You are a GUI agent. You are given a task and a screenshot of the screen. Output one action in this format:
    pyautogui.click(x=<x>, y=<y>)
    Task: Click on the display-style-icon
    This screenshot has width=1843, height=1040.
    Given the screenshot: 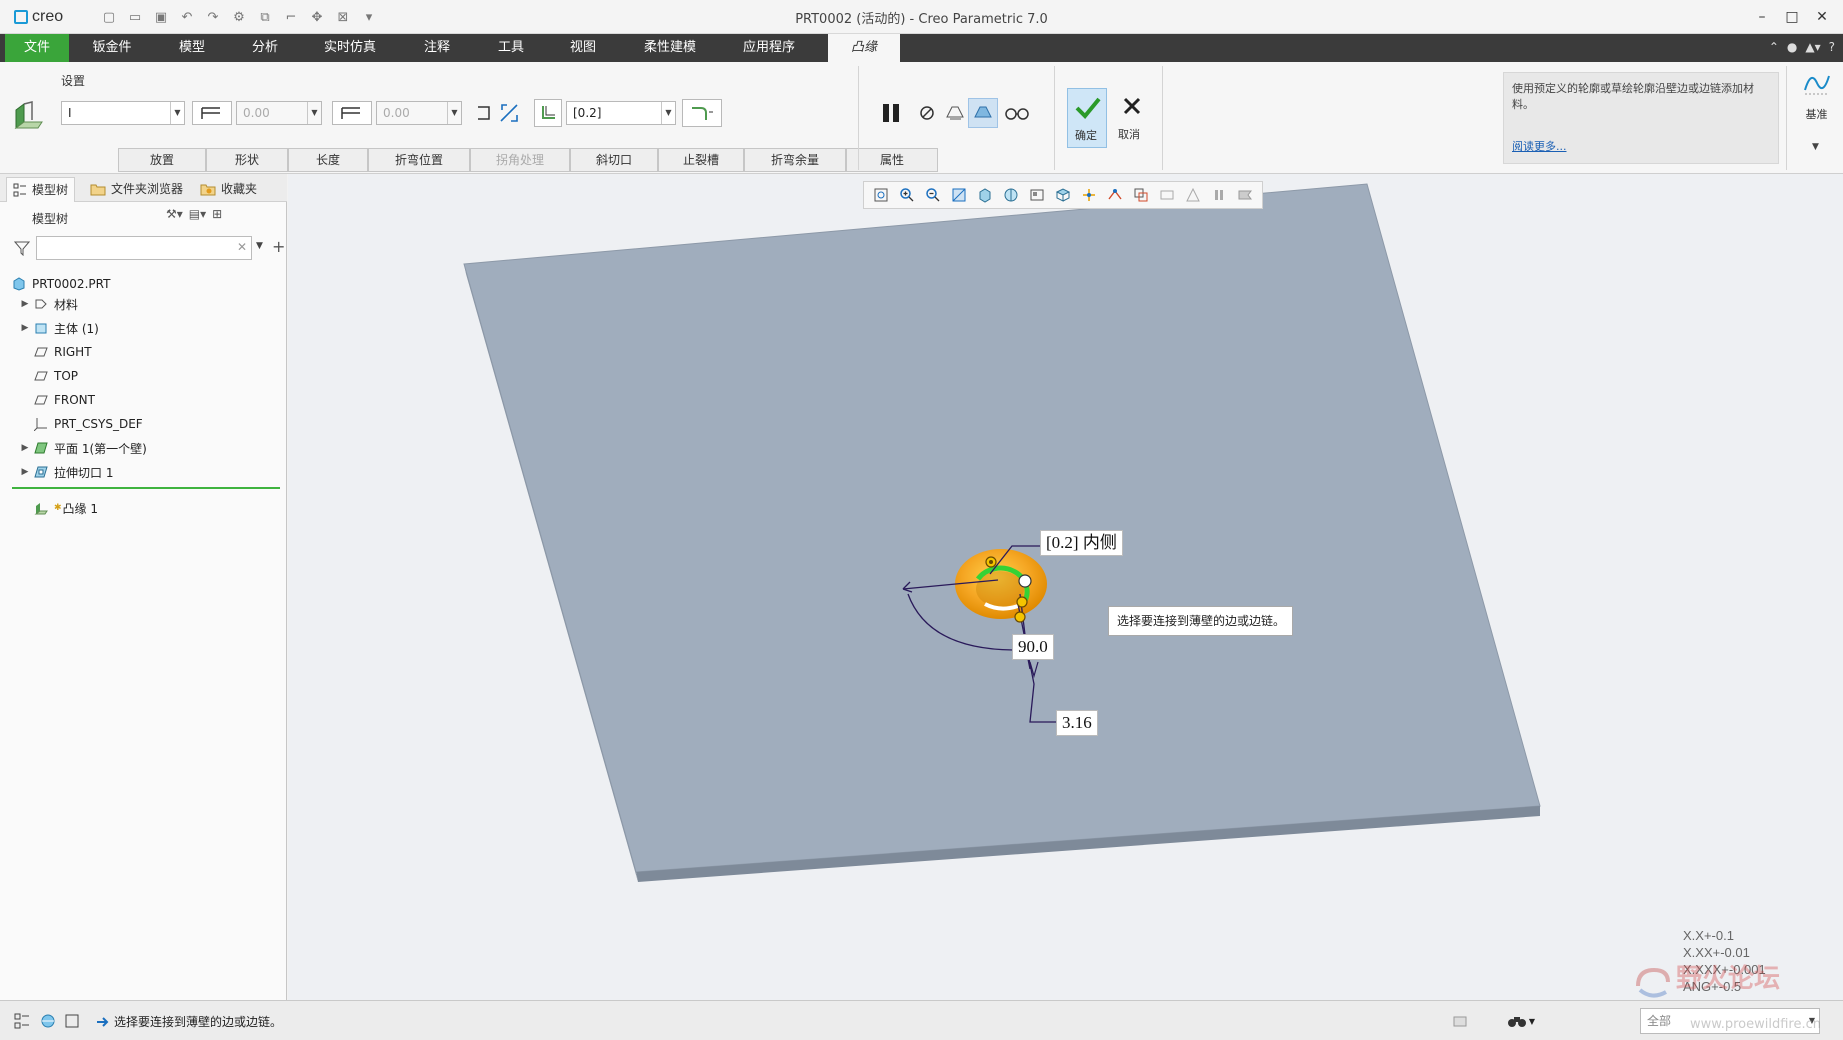 What is the action you would take?
    pyautogui.click(x=985, y=195)
    